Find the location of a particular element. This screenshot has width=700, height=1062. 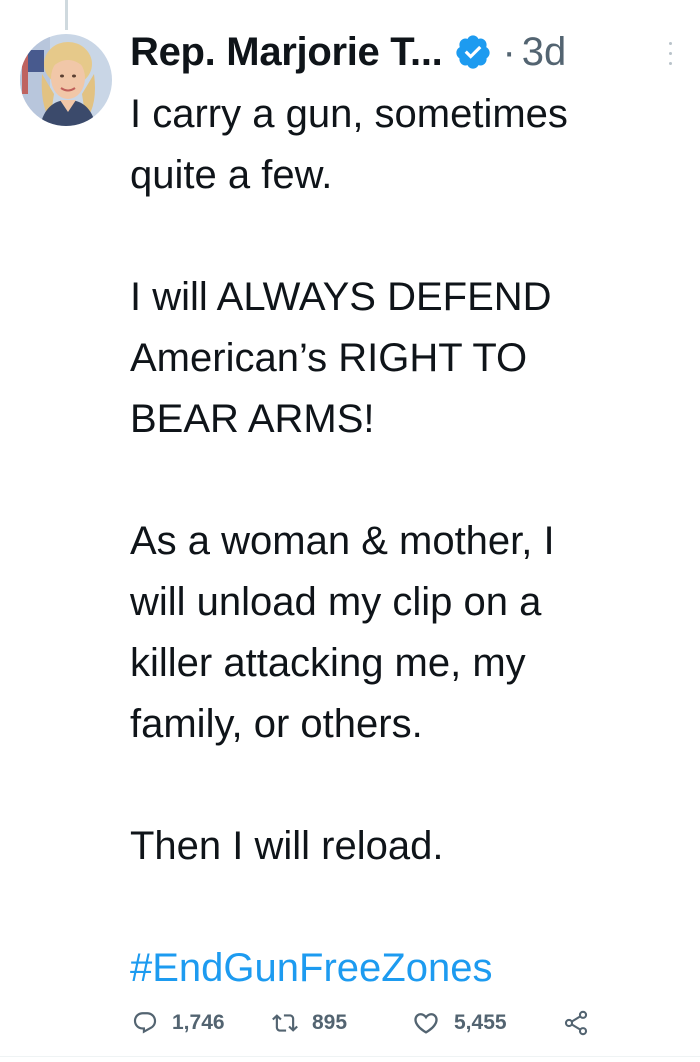

tweet-actions-bar: 1,746 895 5,455 is located at coordinates (367, 1023).